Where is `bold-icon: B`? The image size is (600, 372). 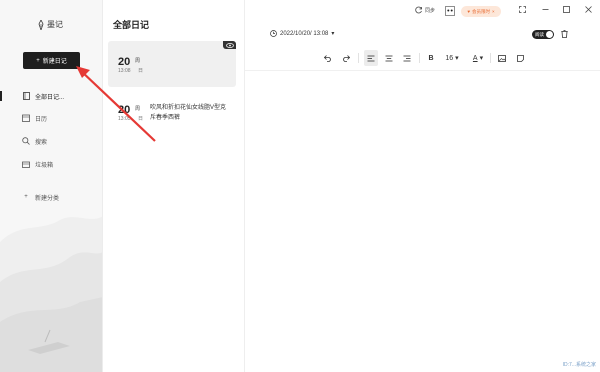
bold-icon: B is located at coordinates (431, 58).